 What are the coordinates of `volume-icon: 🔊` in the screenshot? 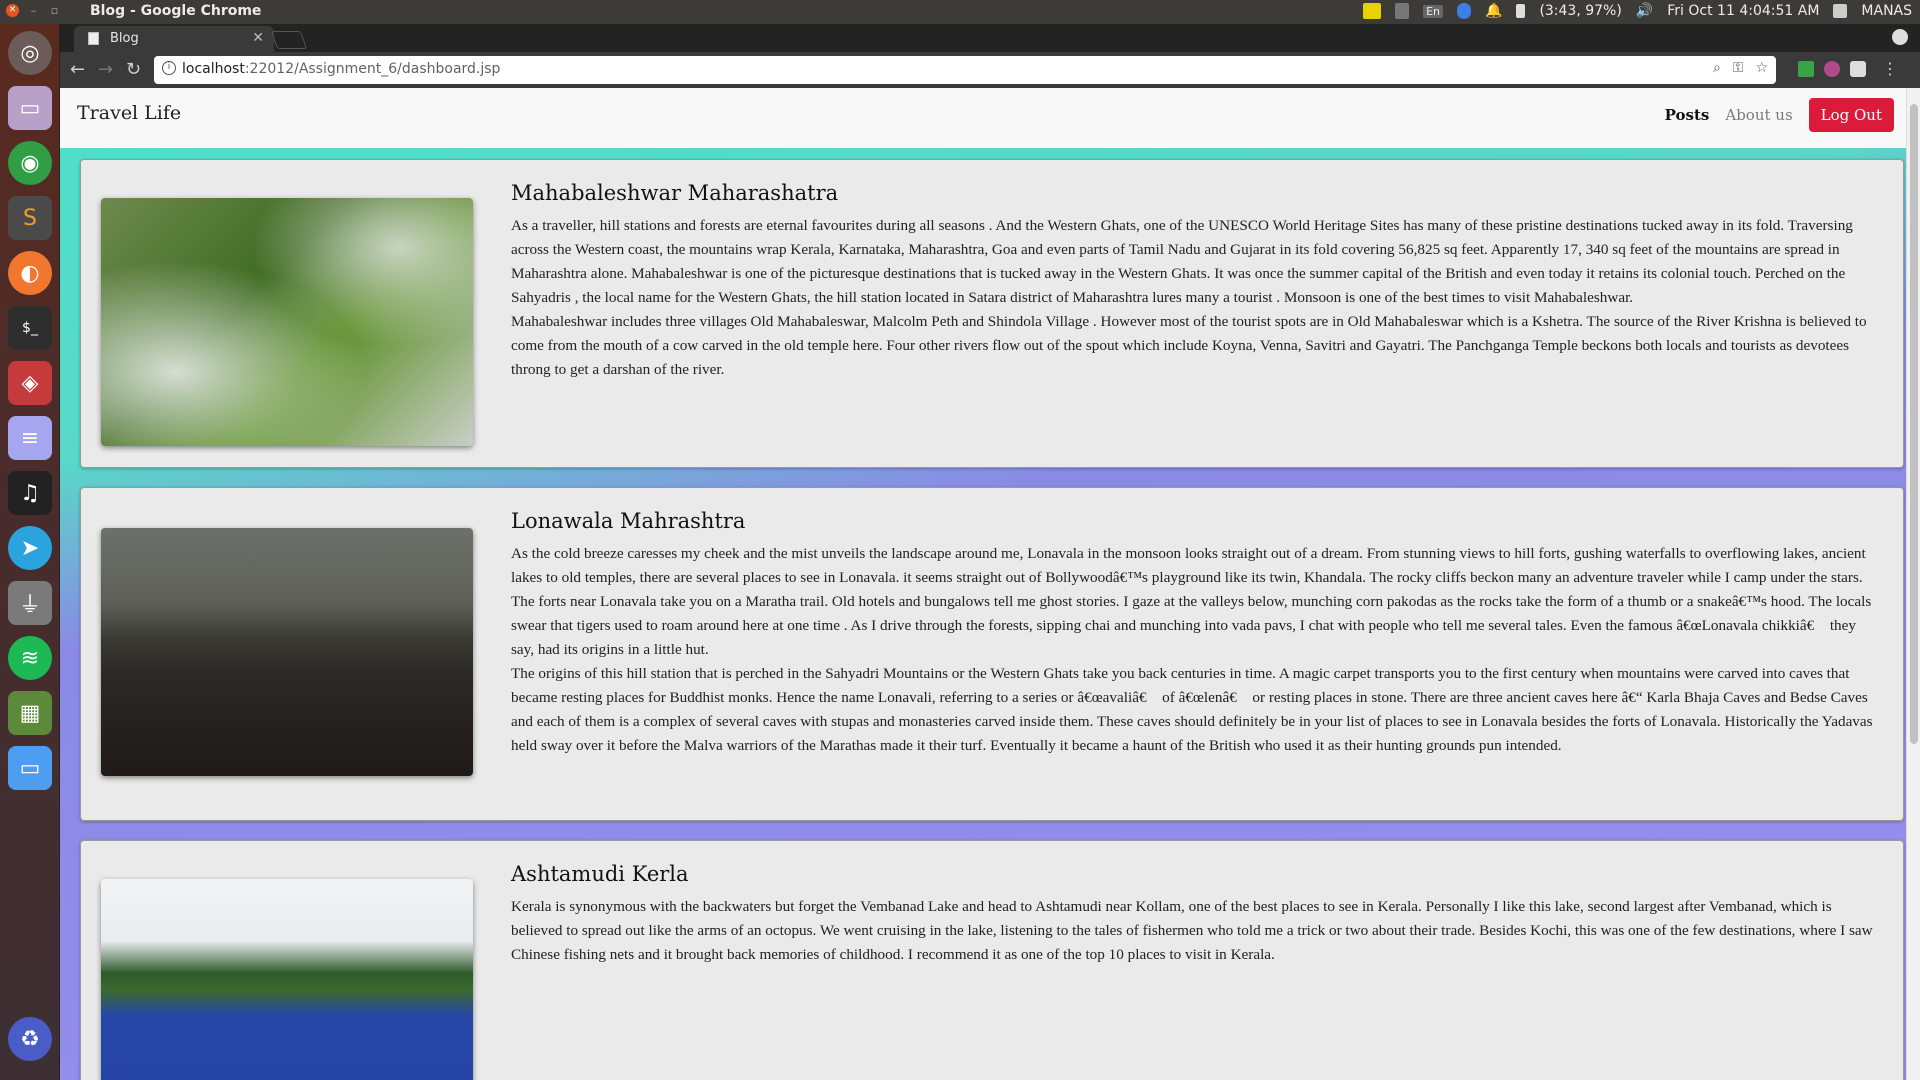 It's located at (1644, 11).